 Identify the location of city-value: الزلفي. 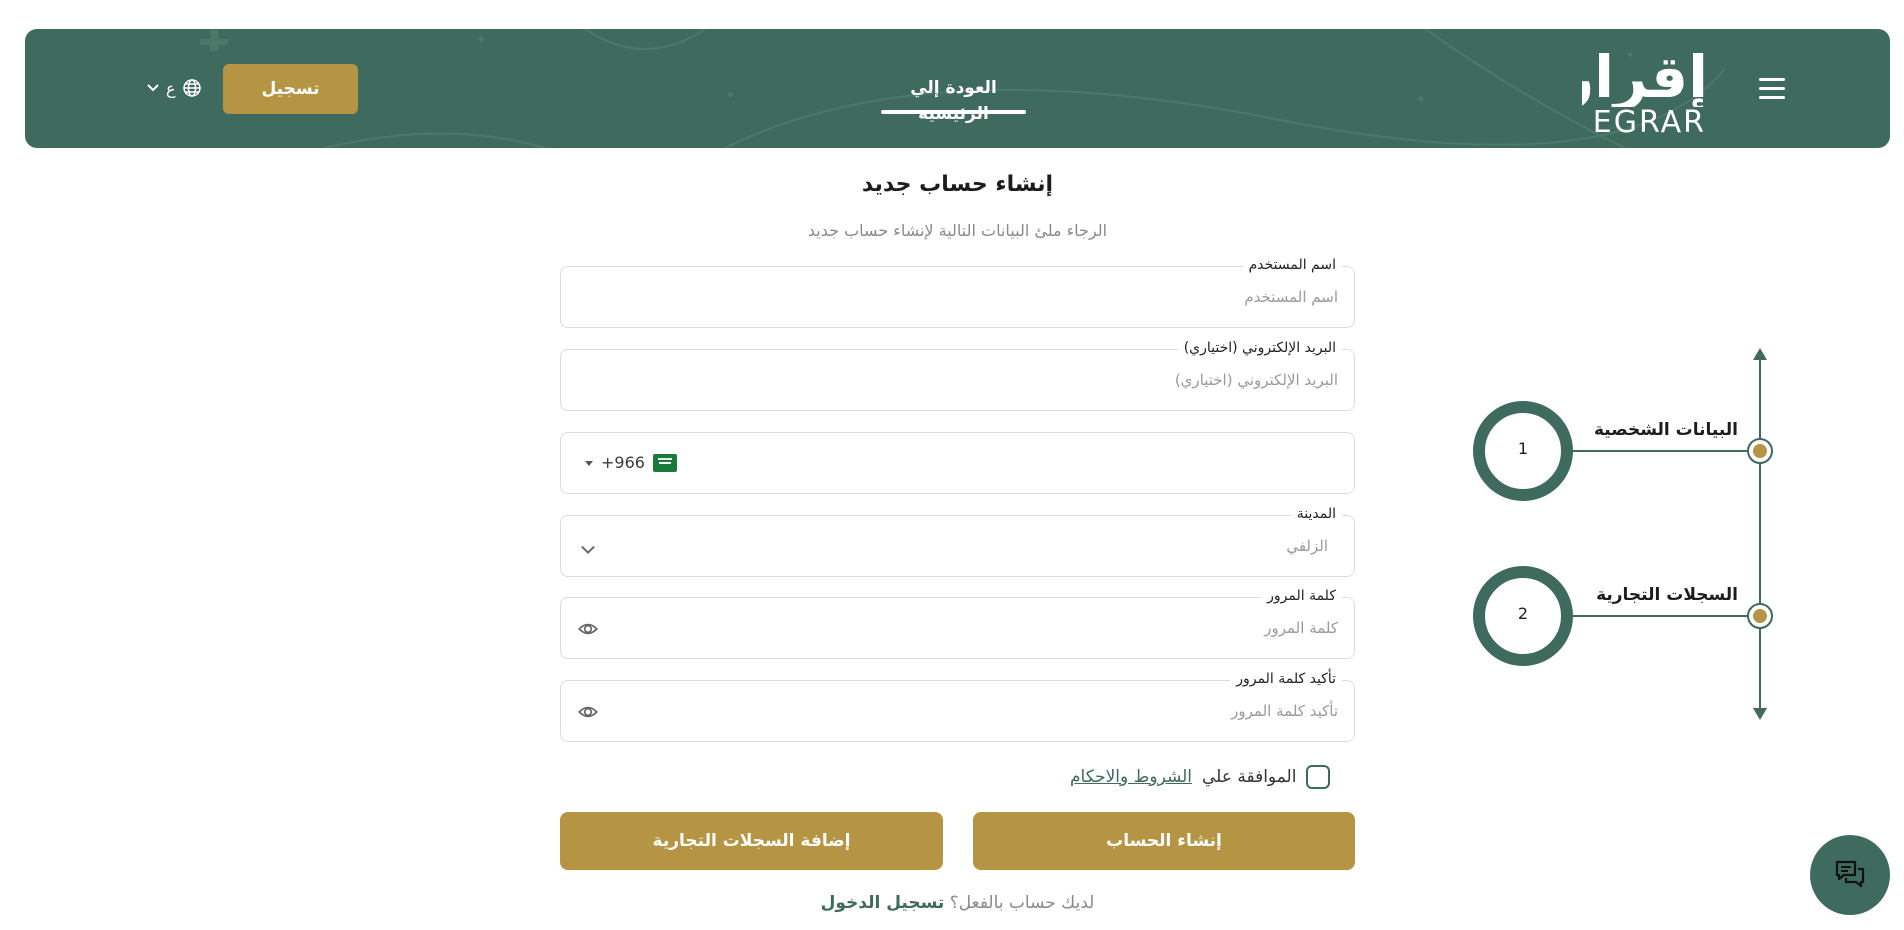
(1307, 546).